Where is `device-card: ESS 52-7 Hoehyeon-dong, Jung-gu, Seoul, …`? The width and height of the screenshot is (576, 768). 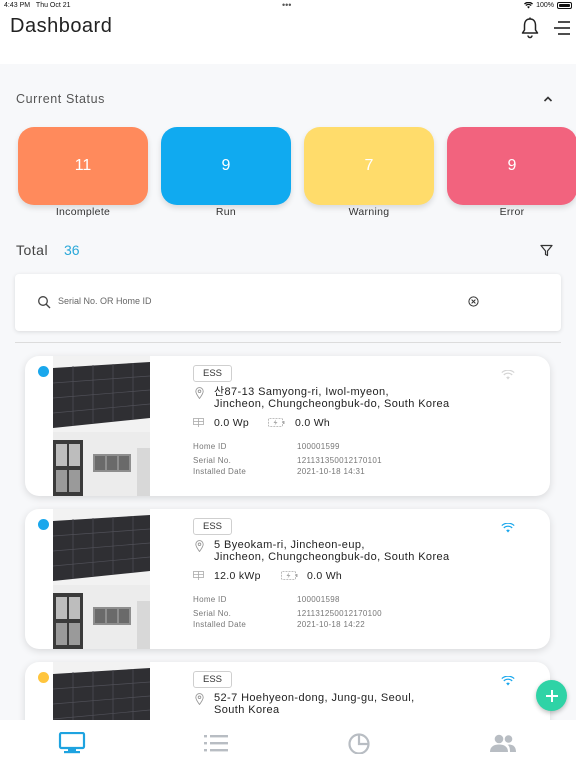
device-card: ESS 52-7 Hoehyeon-dong, Jung-gu, Seoul, … is located at coordinates (287, 691).